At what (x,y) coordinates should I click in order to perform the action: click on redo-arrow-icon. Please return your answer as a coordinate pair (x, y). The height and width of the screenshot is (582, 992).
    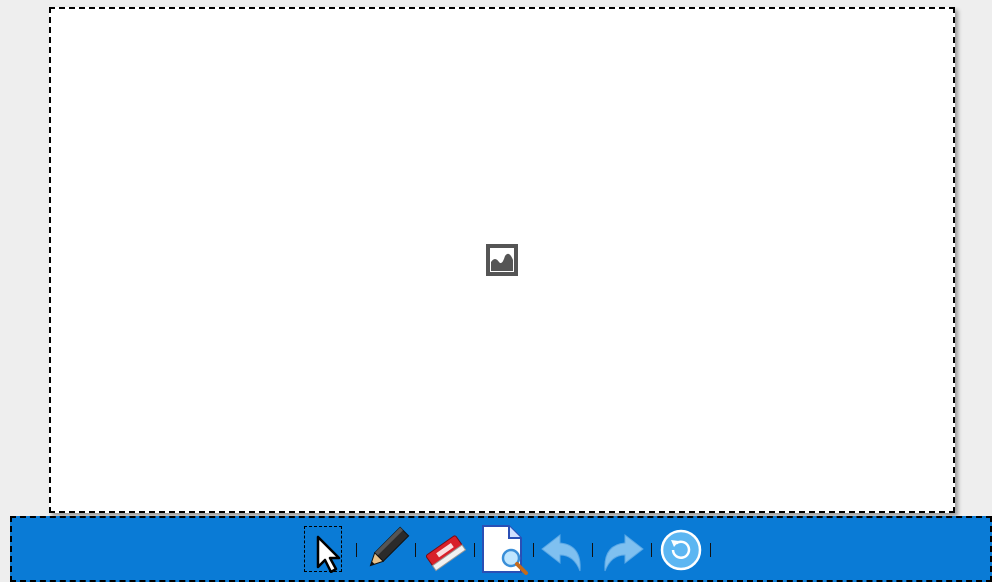
    Looking at the image, I should click on (622, 550).